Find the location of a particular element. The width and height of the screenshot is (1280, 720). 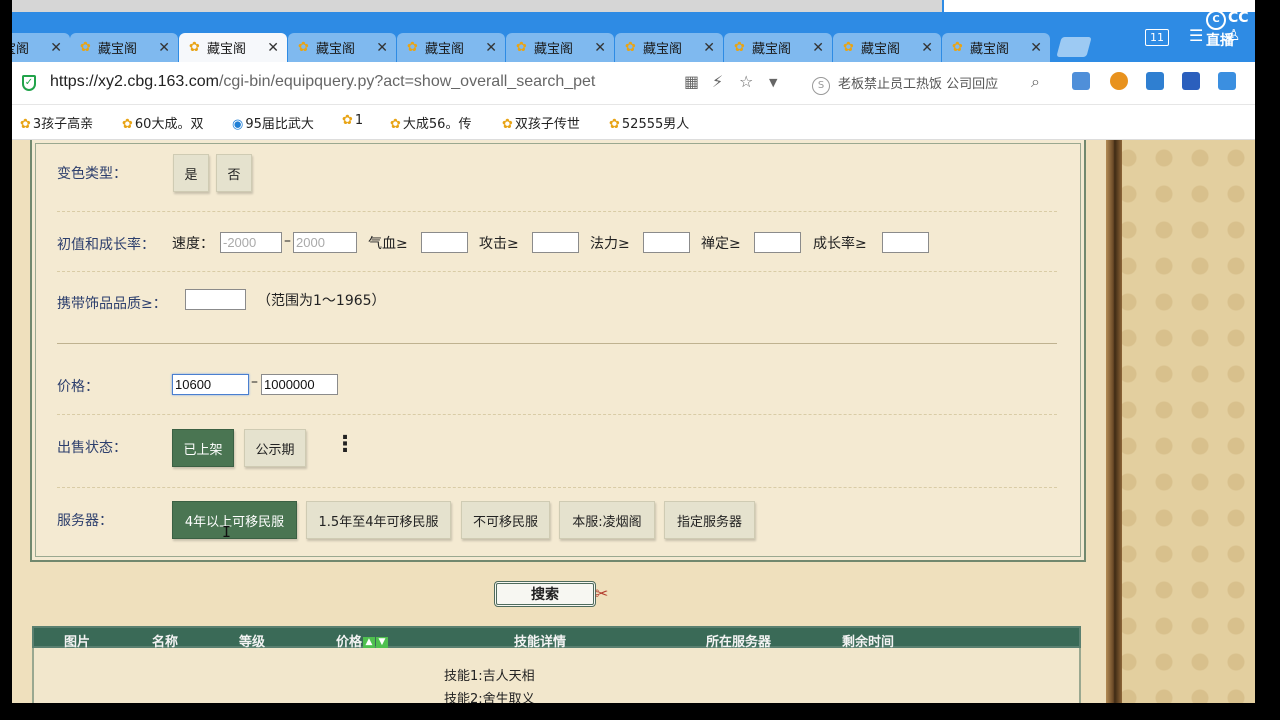

server-no-migrate-button: 不可移民服 is located at coordinates (505, 520).